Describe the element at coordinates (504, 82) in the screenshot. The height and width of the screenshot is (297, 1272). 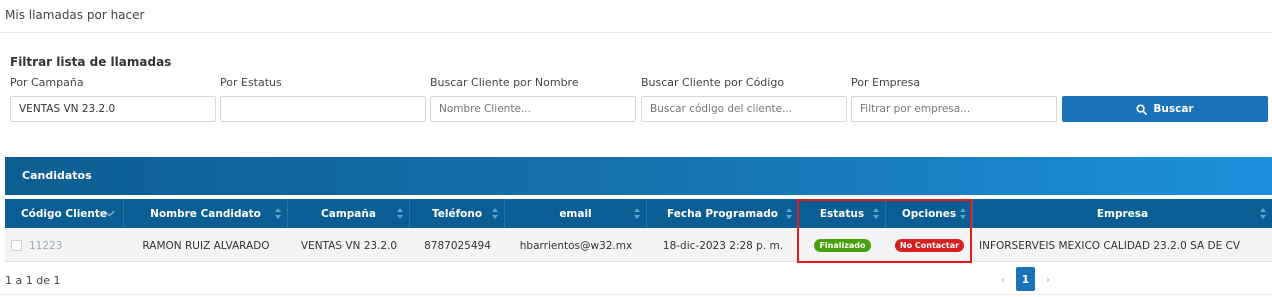
I see `client-name-filter-label: Buscar Cliente por Nombre` at that location.